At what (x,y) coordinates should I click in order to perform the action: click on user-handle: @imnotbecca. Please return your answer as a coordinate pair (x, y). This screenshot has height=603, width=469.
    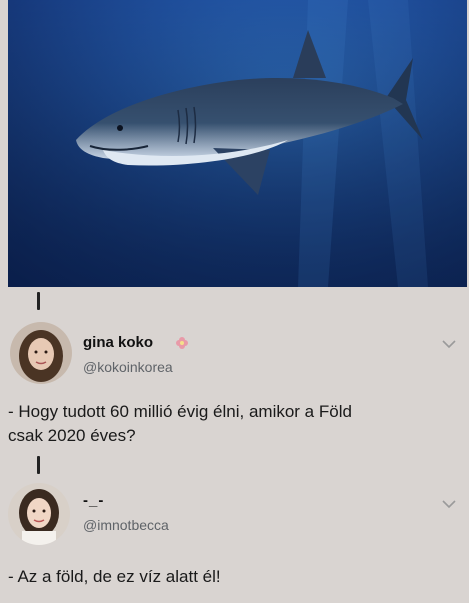
    Looking at the image, I should click on (126, 525).